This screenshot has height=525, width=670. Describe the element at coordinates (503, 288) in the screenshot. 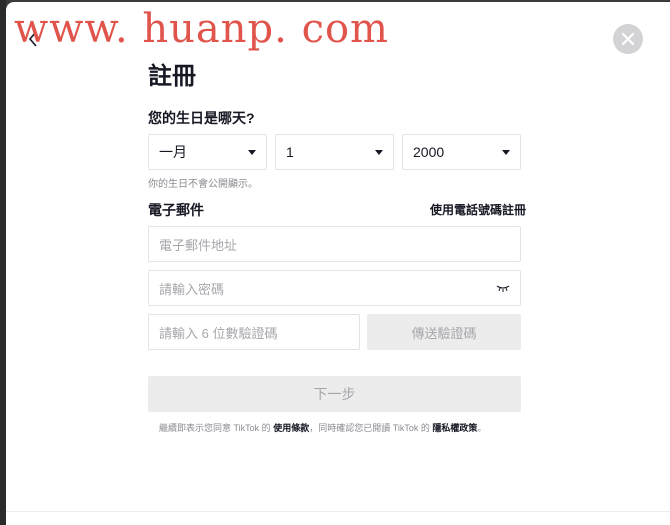

I see `eye-closed-icon` at that location.